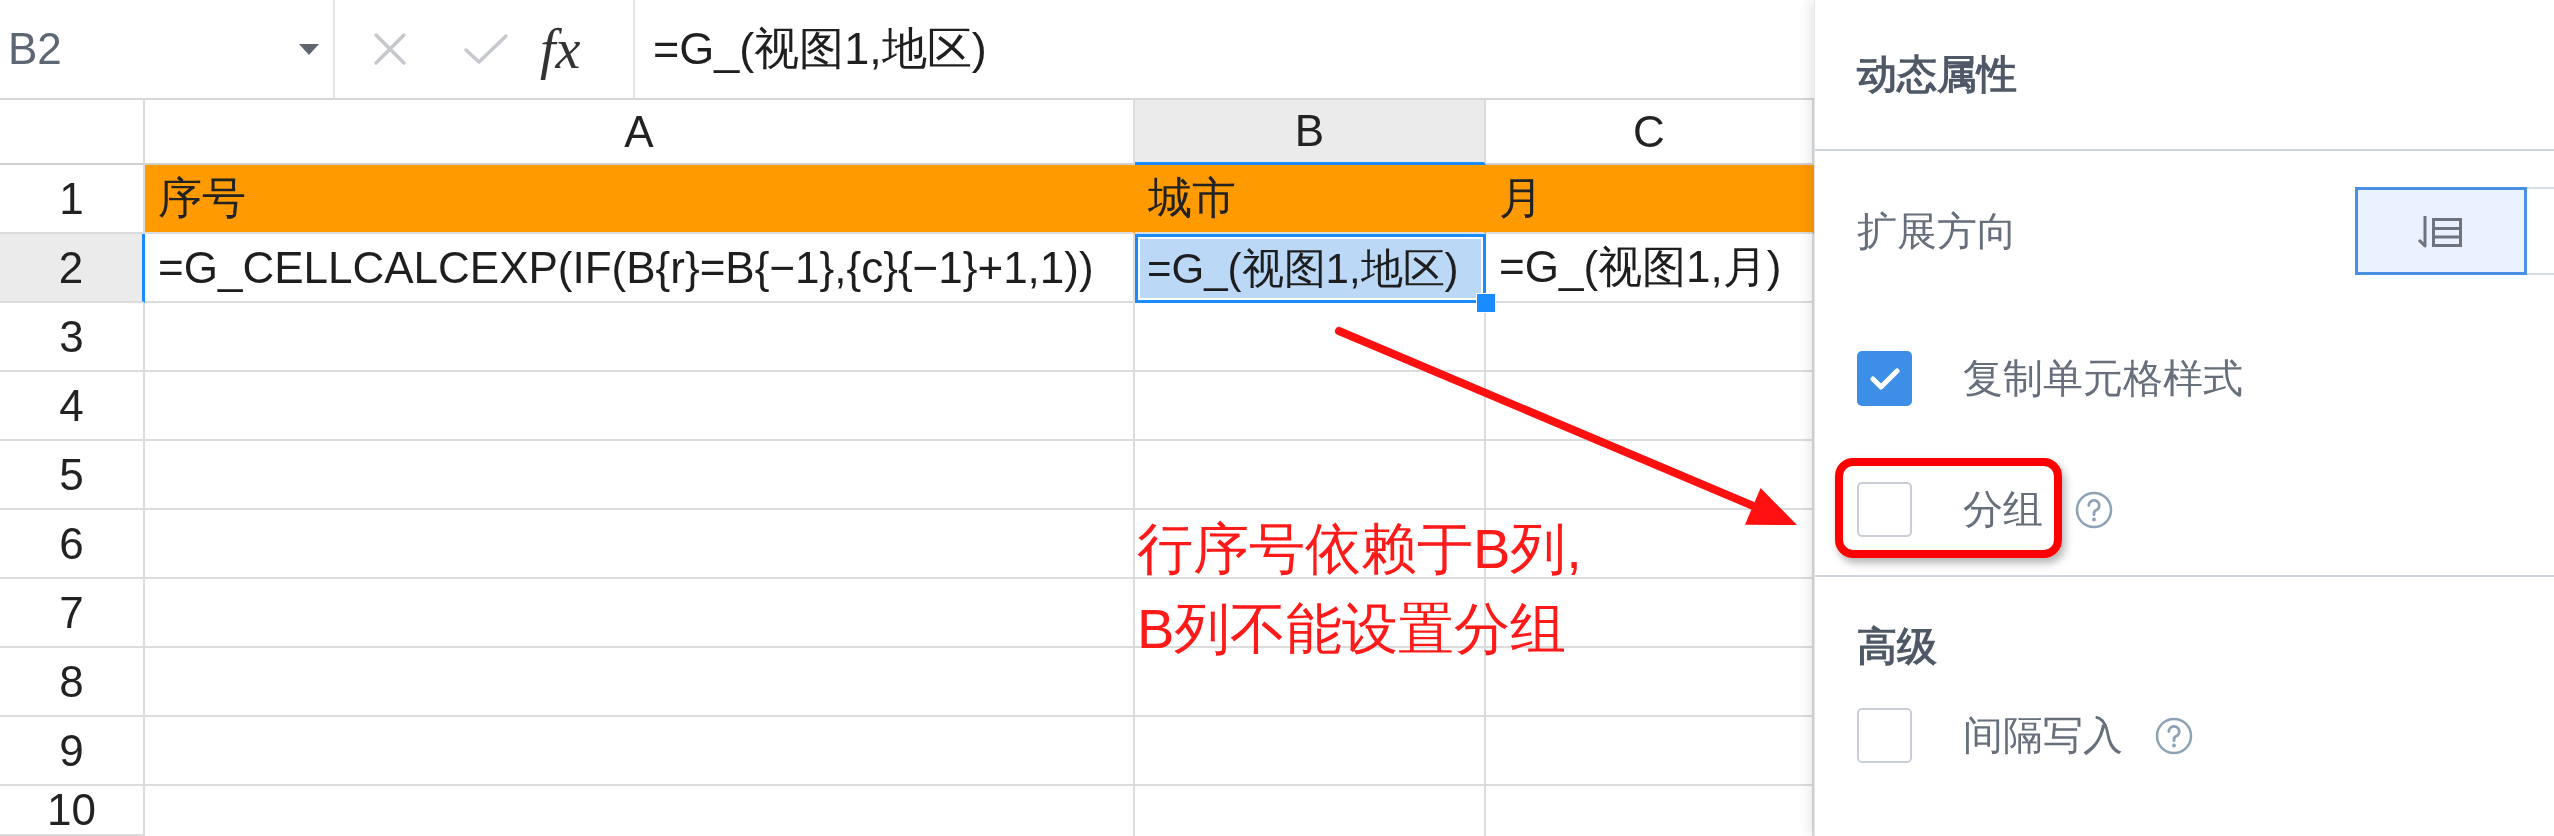 This screenshot has height=836, width=2554. Describe the element at coordinates (1359, 549) in the screenshot. I see `annotation-text: 行序号依赖于B列,` at that location.